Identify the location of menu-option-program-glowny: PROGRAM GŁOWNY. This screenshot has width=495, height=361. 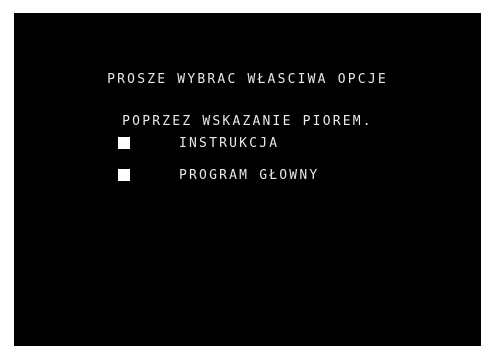
(218, 175).